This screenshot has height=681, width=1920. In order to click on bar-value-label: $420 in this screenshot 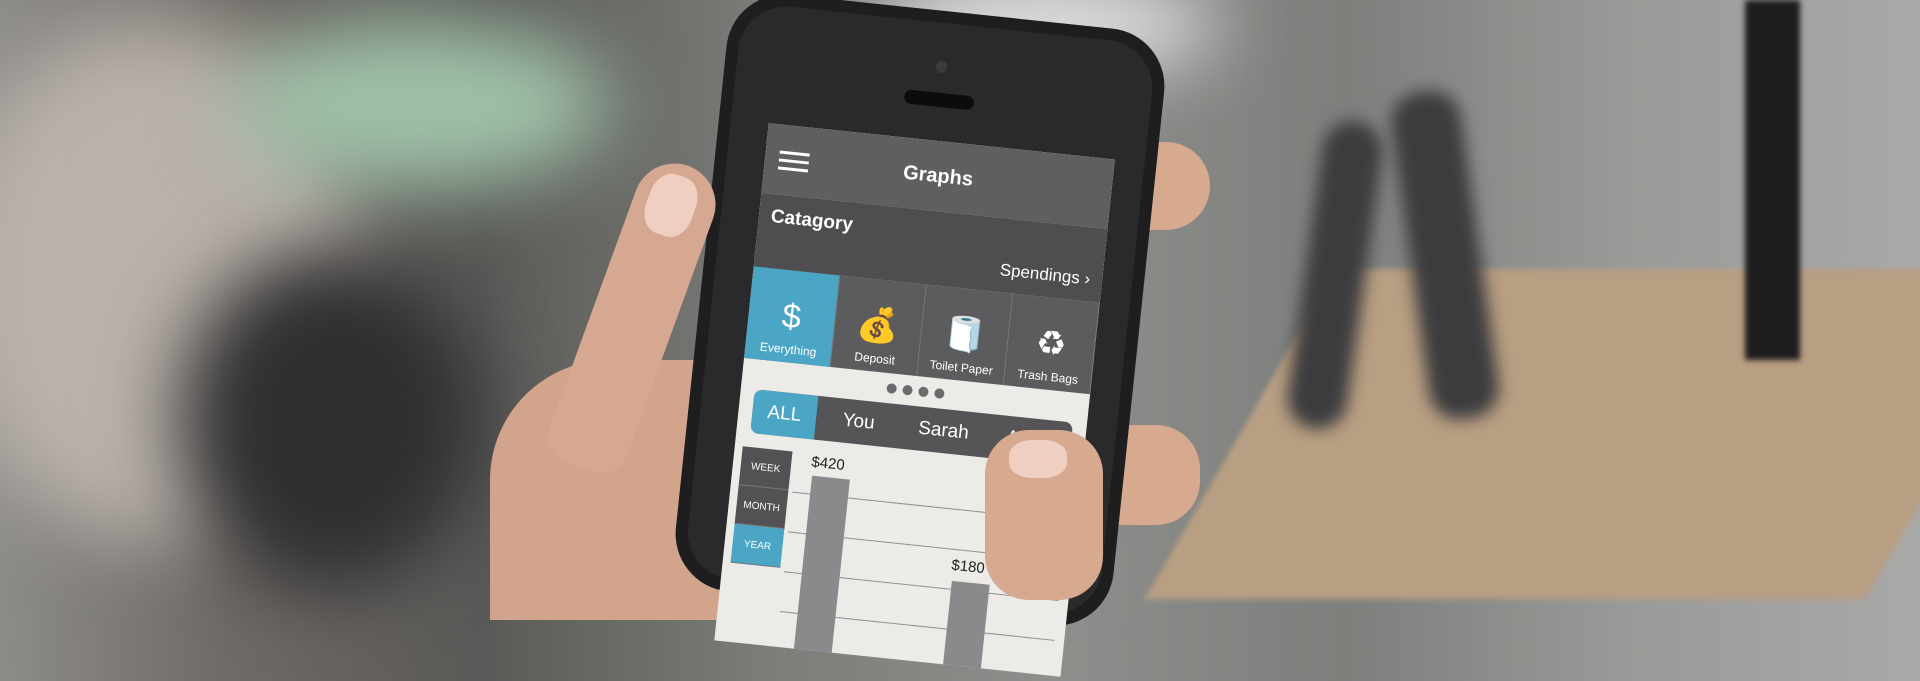, I will do `click(828, 463)`.